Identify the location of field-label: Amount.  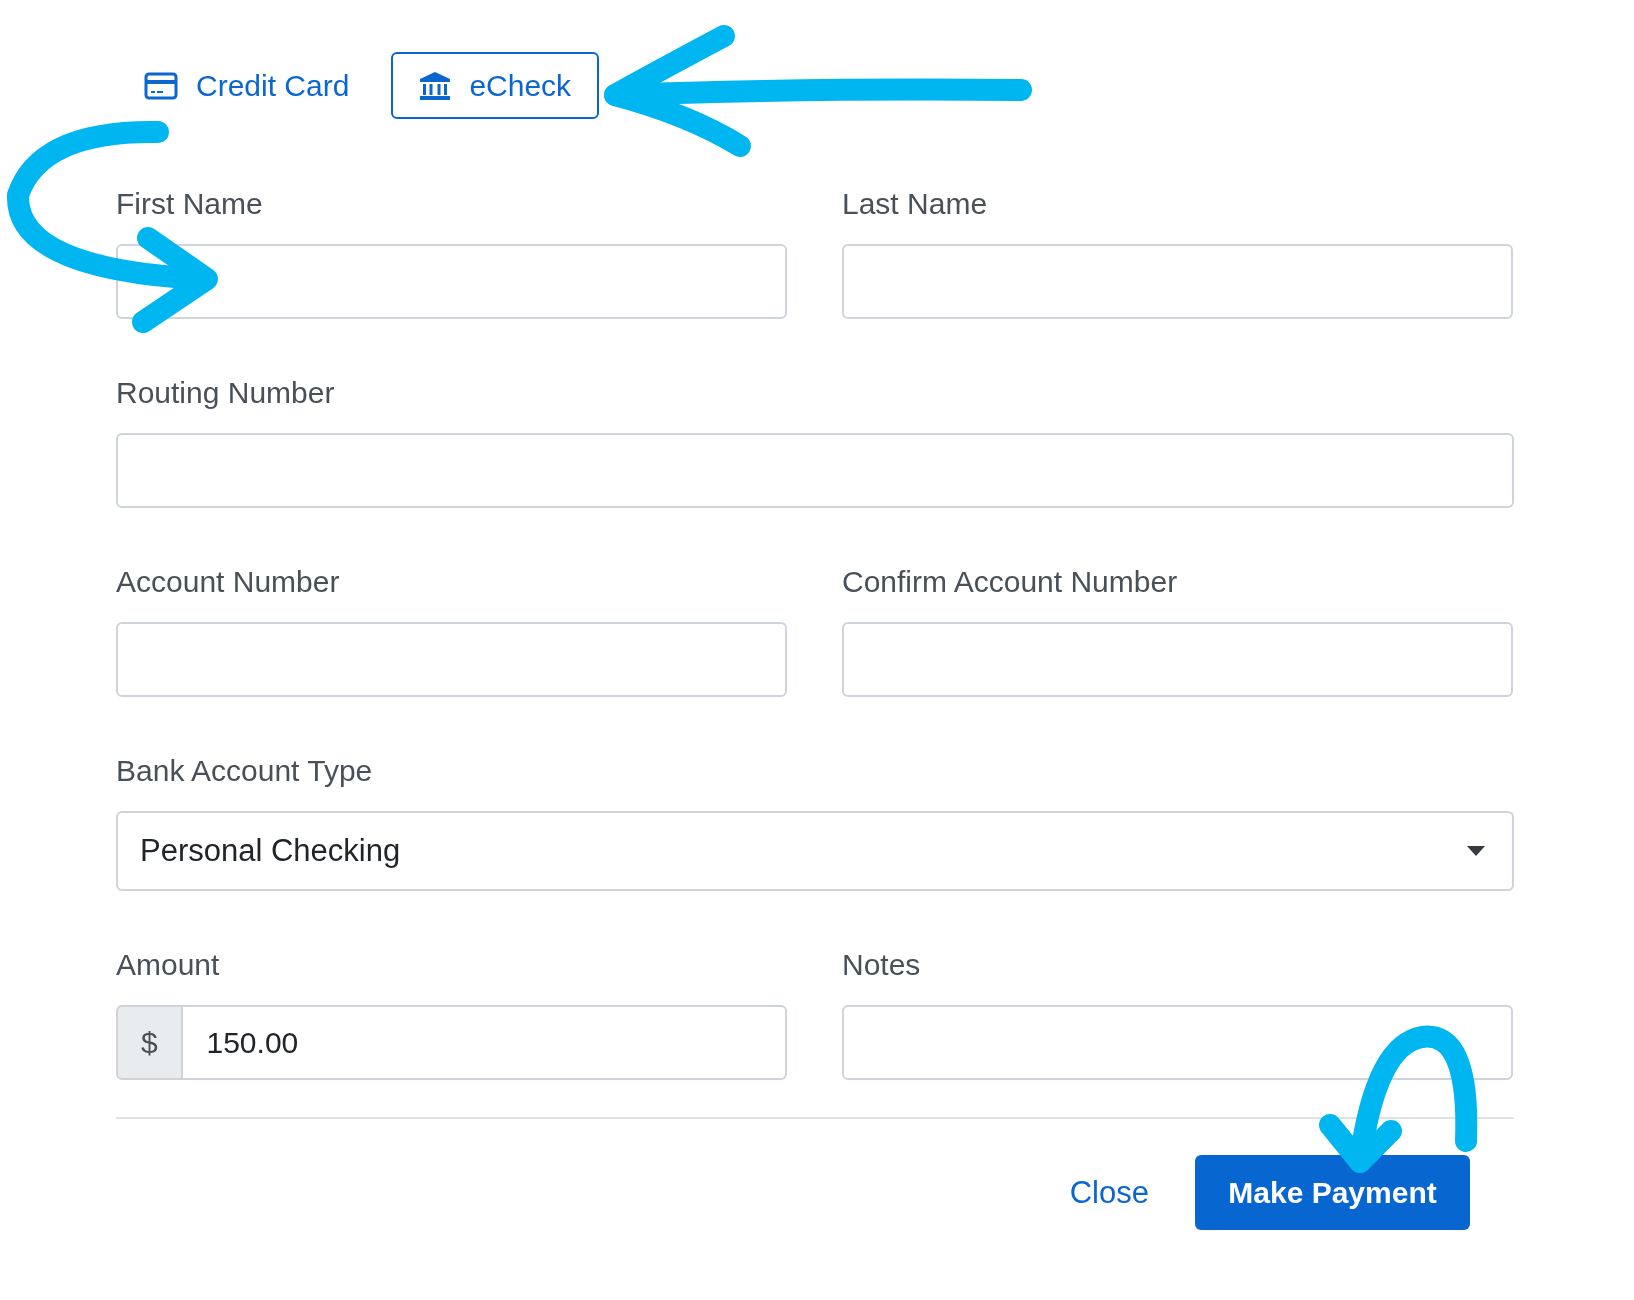
(168, 965).